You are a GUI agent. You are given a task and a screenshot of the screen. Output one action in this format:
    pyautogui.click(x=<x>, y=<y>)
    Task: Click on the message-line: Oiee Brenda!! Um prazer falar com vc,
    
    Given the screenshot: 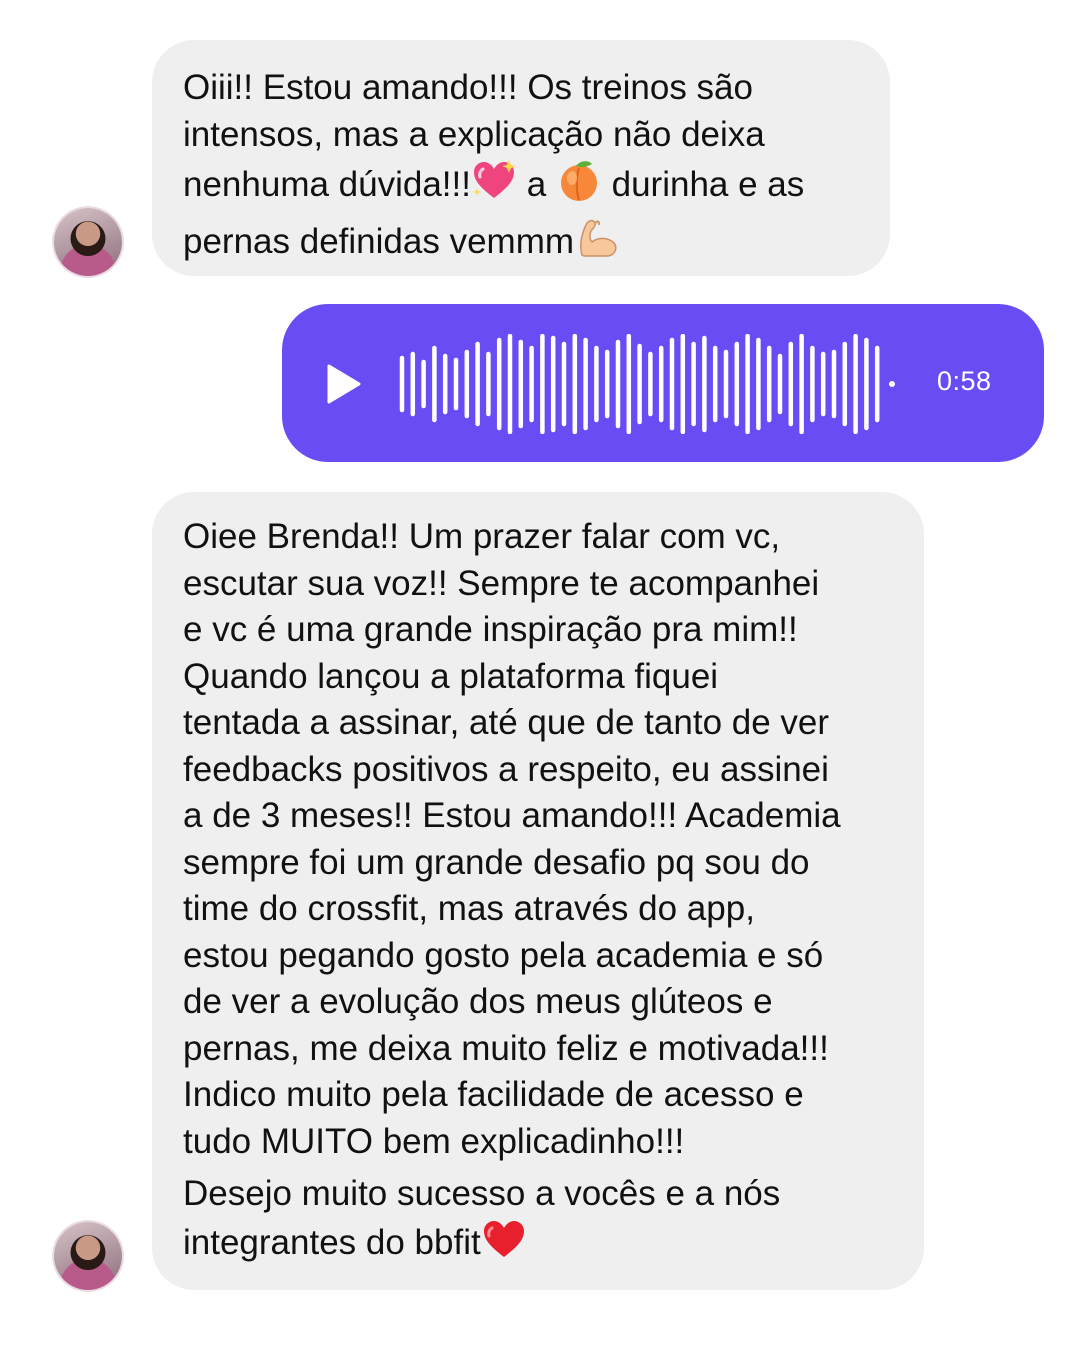 What is the action you would take?
    pyautogui.click(x=482, y=536)
    